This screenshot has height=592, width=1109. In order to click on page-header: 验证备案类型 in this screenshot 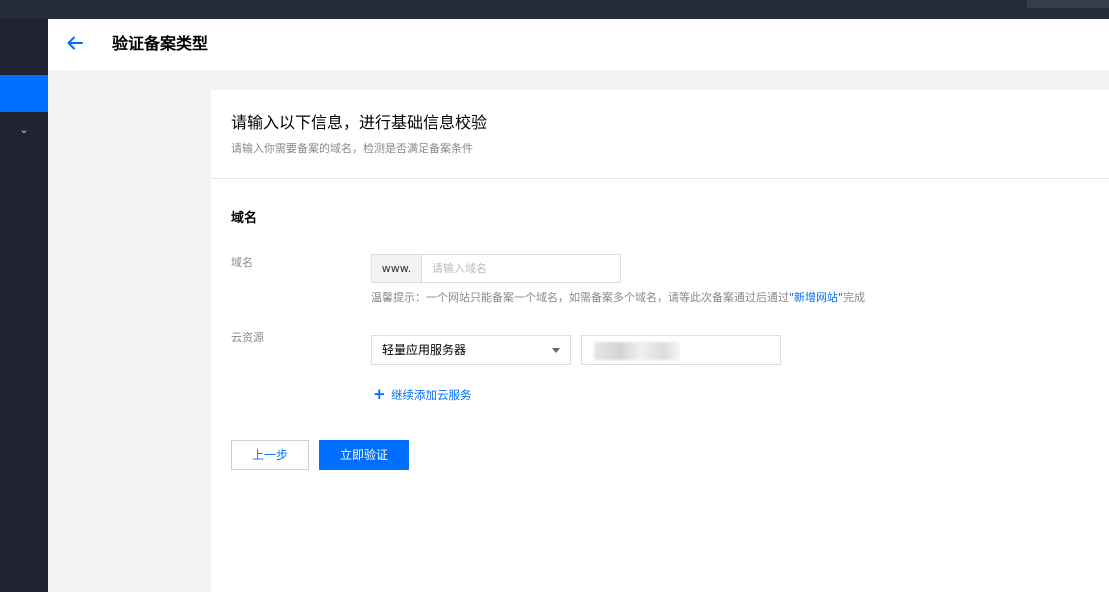, I will do `click(578, 44)`.